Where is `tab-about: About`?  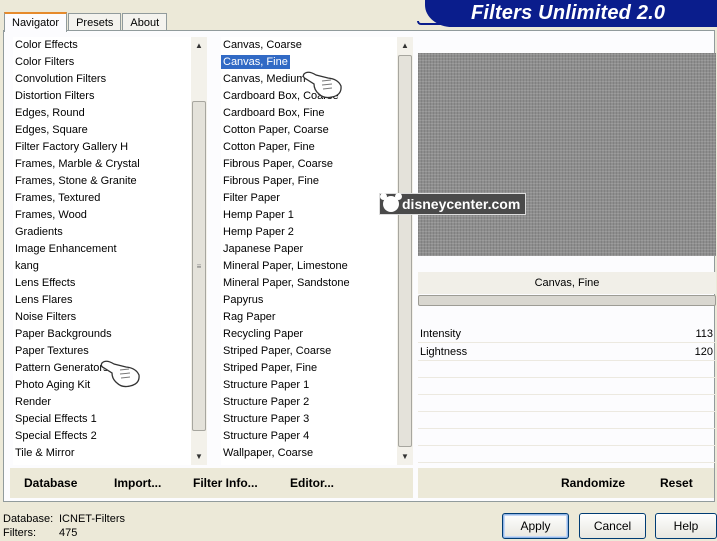
tab-about: About is located at coordinates (145, 22).